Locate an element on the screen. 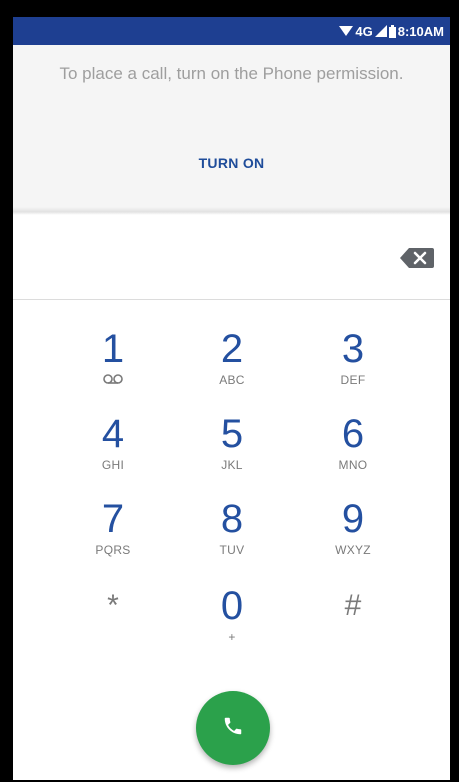 The width and height of the screenshot is (459, 782). key-3-digit: 3 is located at coordinates (353, 349).